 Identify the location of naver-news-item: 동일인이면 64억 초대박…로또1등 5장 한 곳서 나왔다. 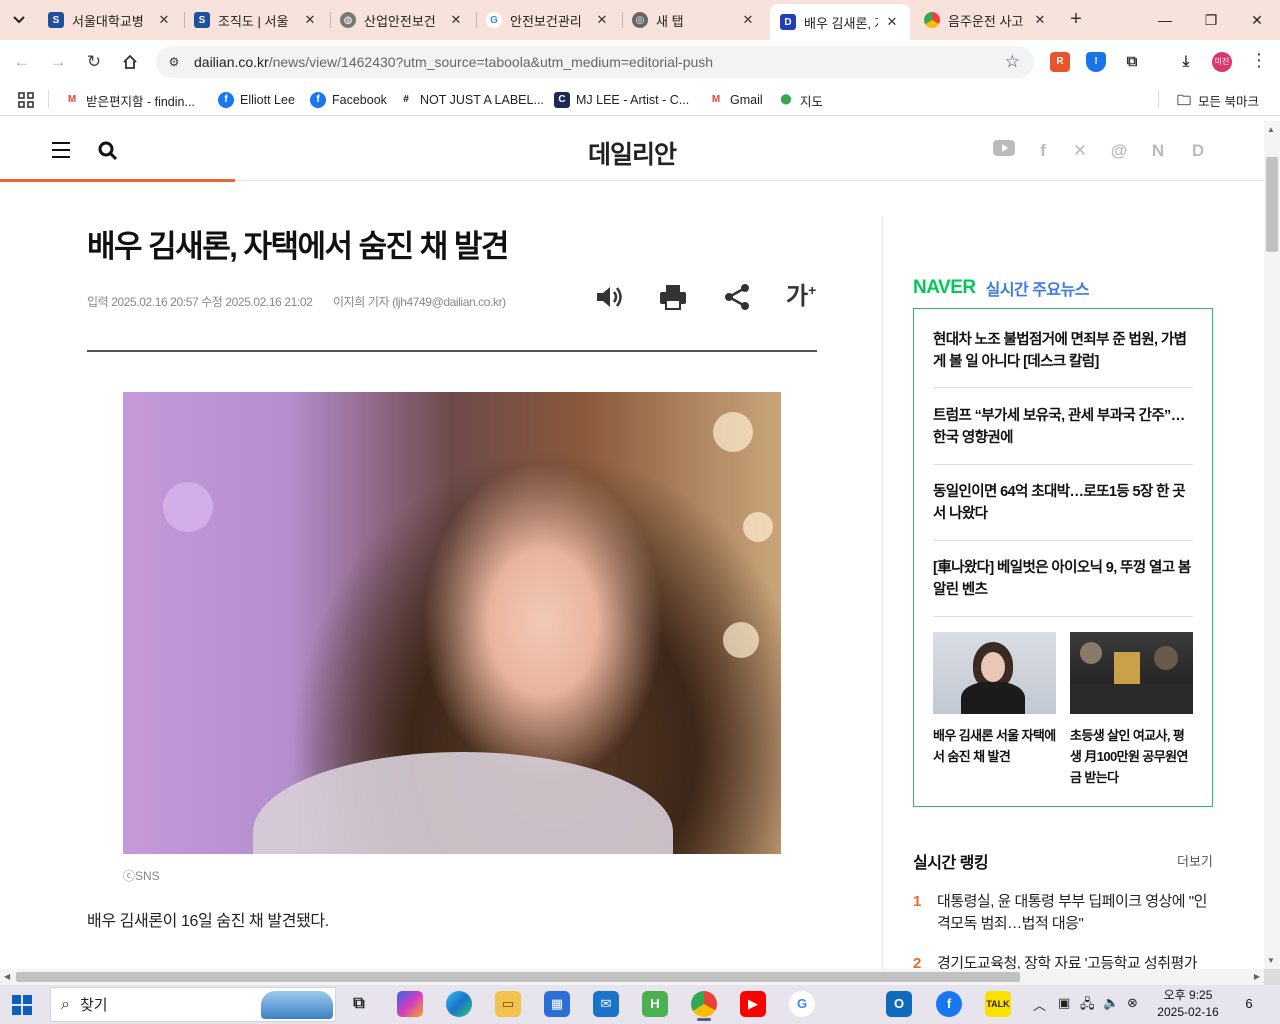
(1063, 503).